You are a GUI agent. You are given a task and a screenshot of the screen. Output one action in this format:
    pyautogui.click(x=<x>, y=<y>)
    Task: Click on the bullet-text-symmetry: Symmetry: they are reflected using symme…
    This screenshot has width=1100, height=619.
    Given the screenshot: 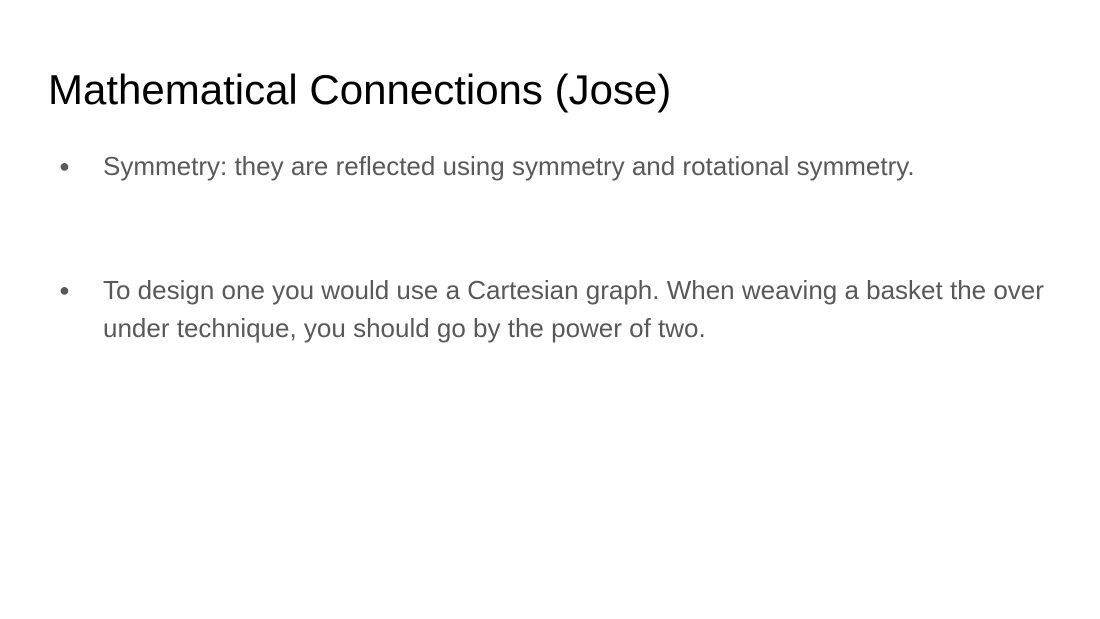 What is the action you would take?
    pyautogui.click(x=509, y=166)
    